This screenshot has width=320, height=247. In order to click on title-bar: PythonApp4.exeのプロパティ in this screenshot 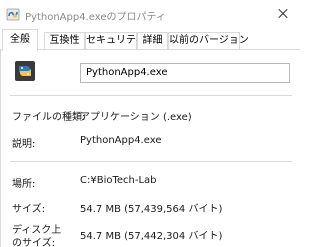, I will do `click(150, 14)`.